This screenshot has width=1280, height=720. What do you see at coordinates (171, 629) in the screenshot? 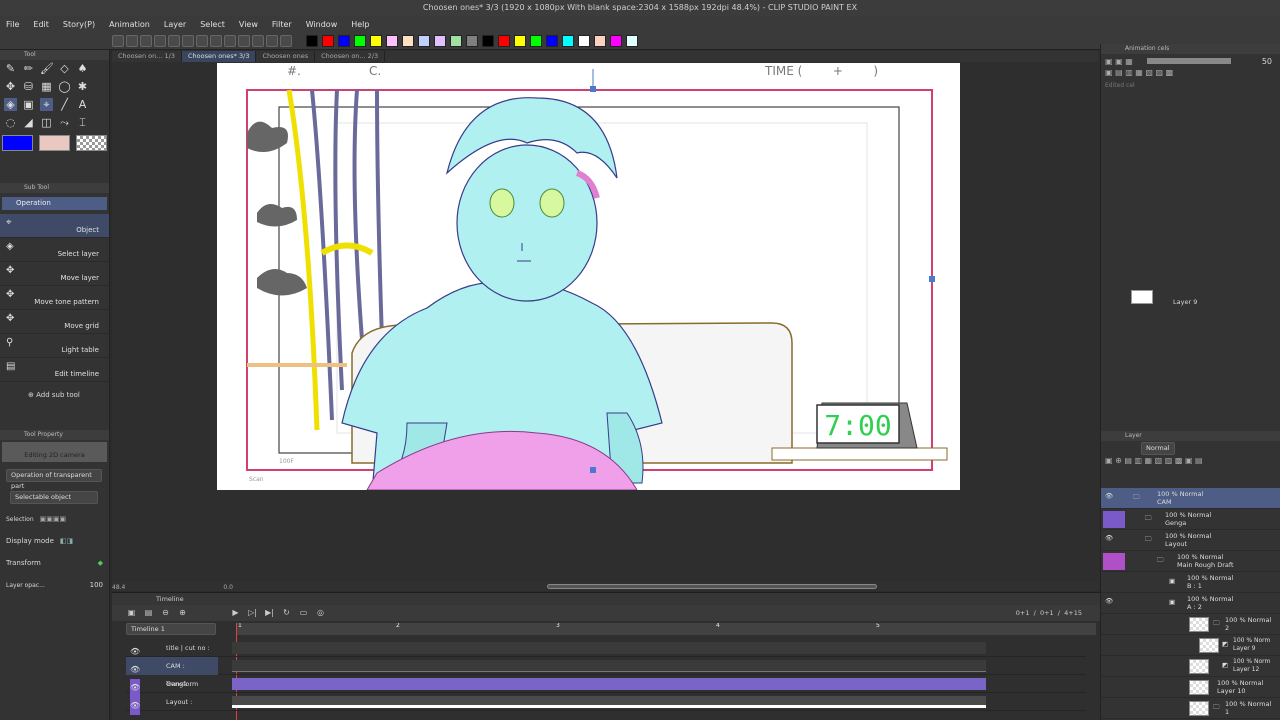
I see `timeline-select-dropdown: Timeline 1` at bounding box center [171, 629].